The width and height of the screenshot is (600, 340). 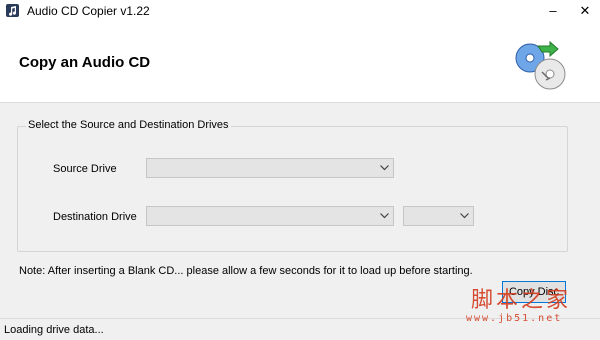 I want to click on page-title: Copy an Audio CD, so click(x=85, y=62).